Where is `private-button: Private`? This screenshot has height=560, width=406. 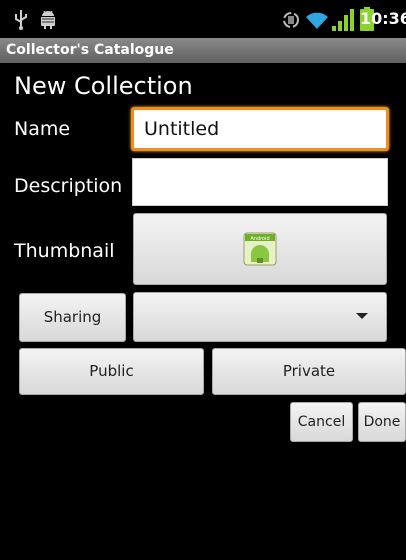 private-button: Private is located at coordinates (309, 371).